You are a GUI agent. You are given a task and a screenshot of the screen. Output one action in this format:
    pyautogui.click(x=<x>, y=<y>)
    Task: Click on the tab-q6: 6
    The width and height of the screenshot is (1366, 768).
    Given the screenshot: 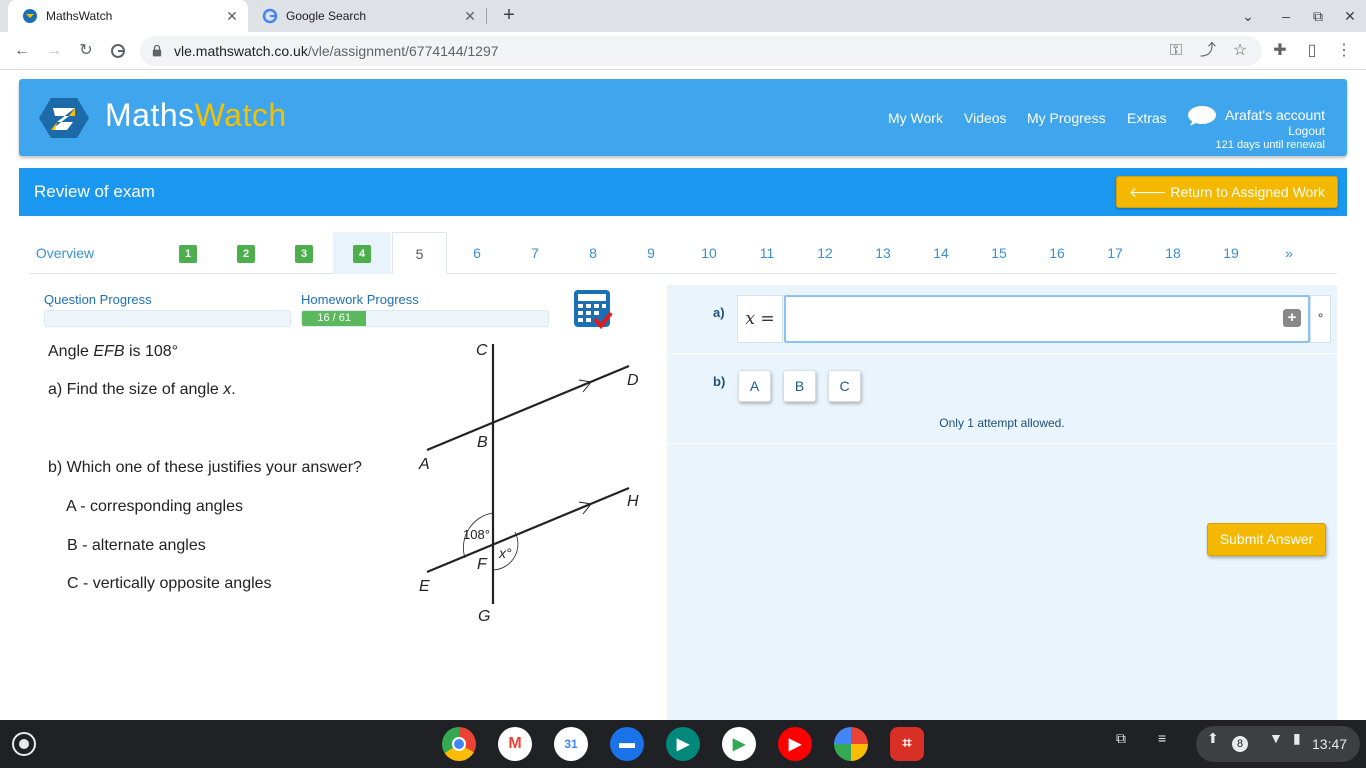 What is the action you would take?
    pyautogui.click(x=477, y=253)
    